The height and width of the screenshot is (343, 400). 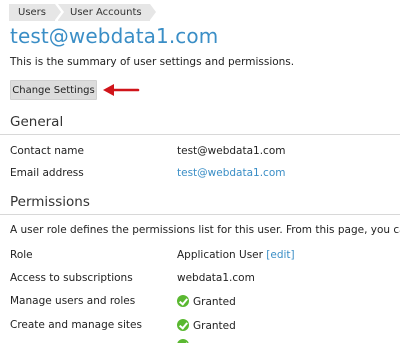 What do you see at coordinates (114, 36) in the screenshot?
I see `page-title: test@webdata1.com` at bounding box center [114, 36].